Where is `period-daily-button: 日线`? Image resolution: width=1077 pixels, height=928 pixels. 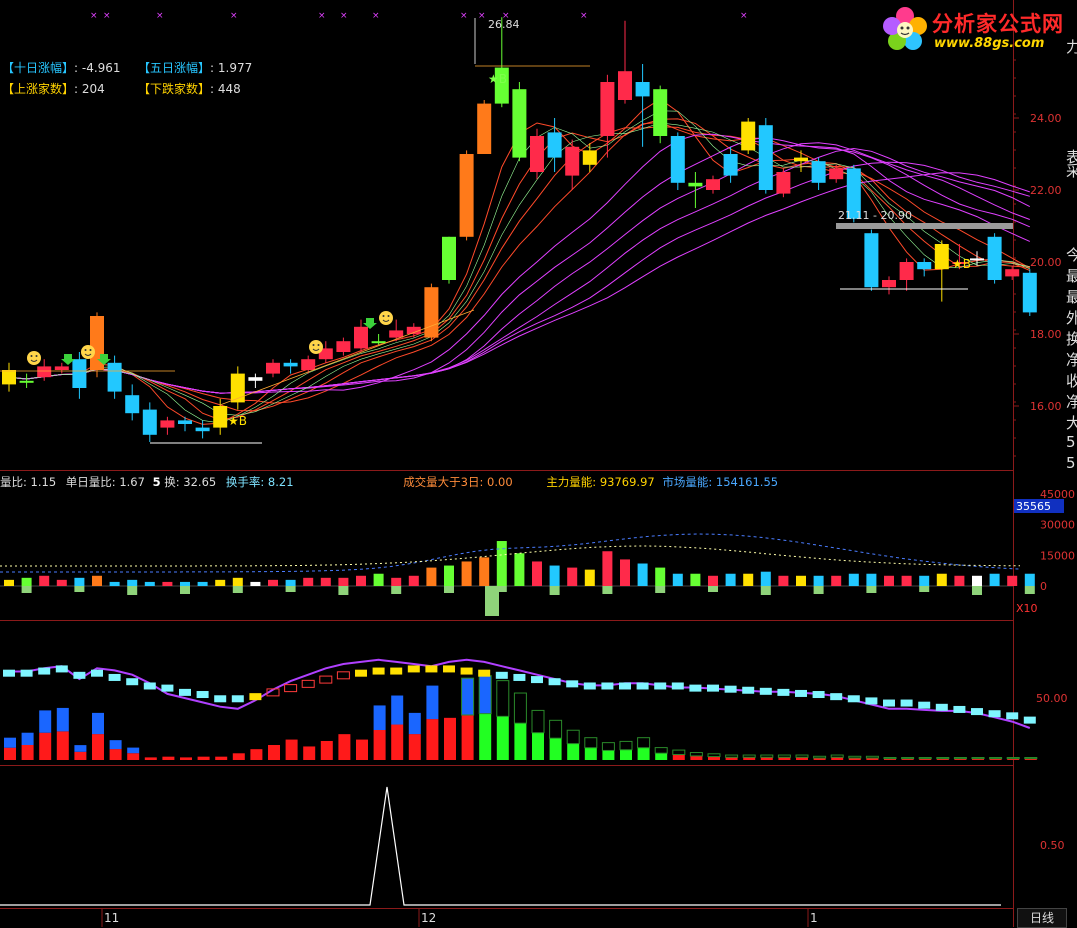
period-daily-button: 日线 is located at coordinates (1042, 918).